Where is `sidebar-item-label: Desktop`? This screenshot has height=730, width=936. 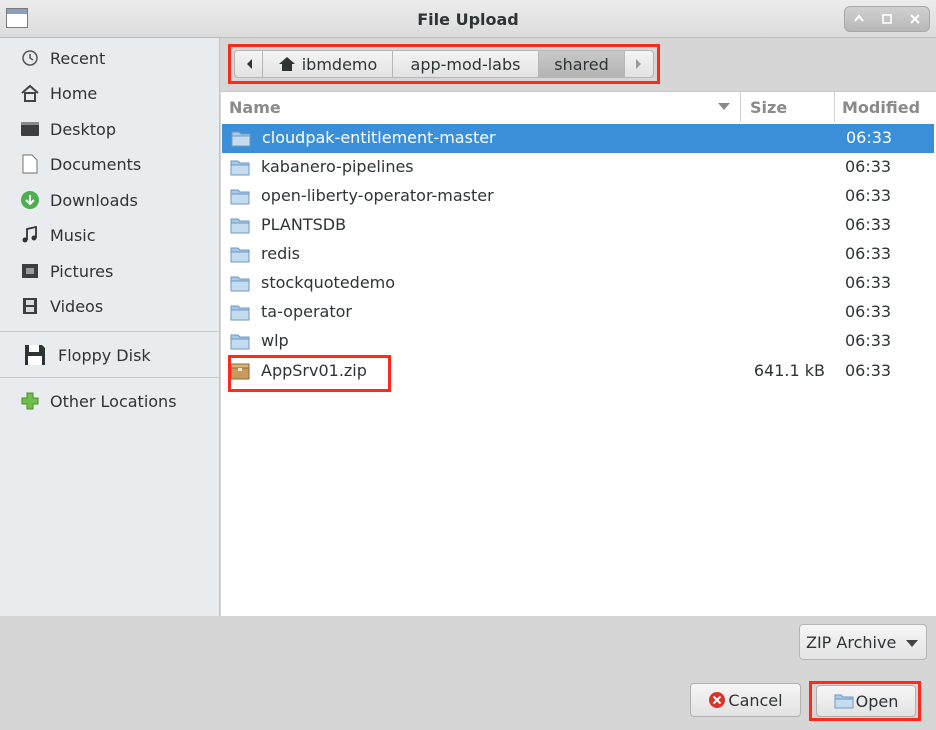 sidebar-item-label: Desktop is located at coordinates (83, 129).